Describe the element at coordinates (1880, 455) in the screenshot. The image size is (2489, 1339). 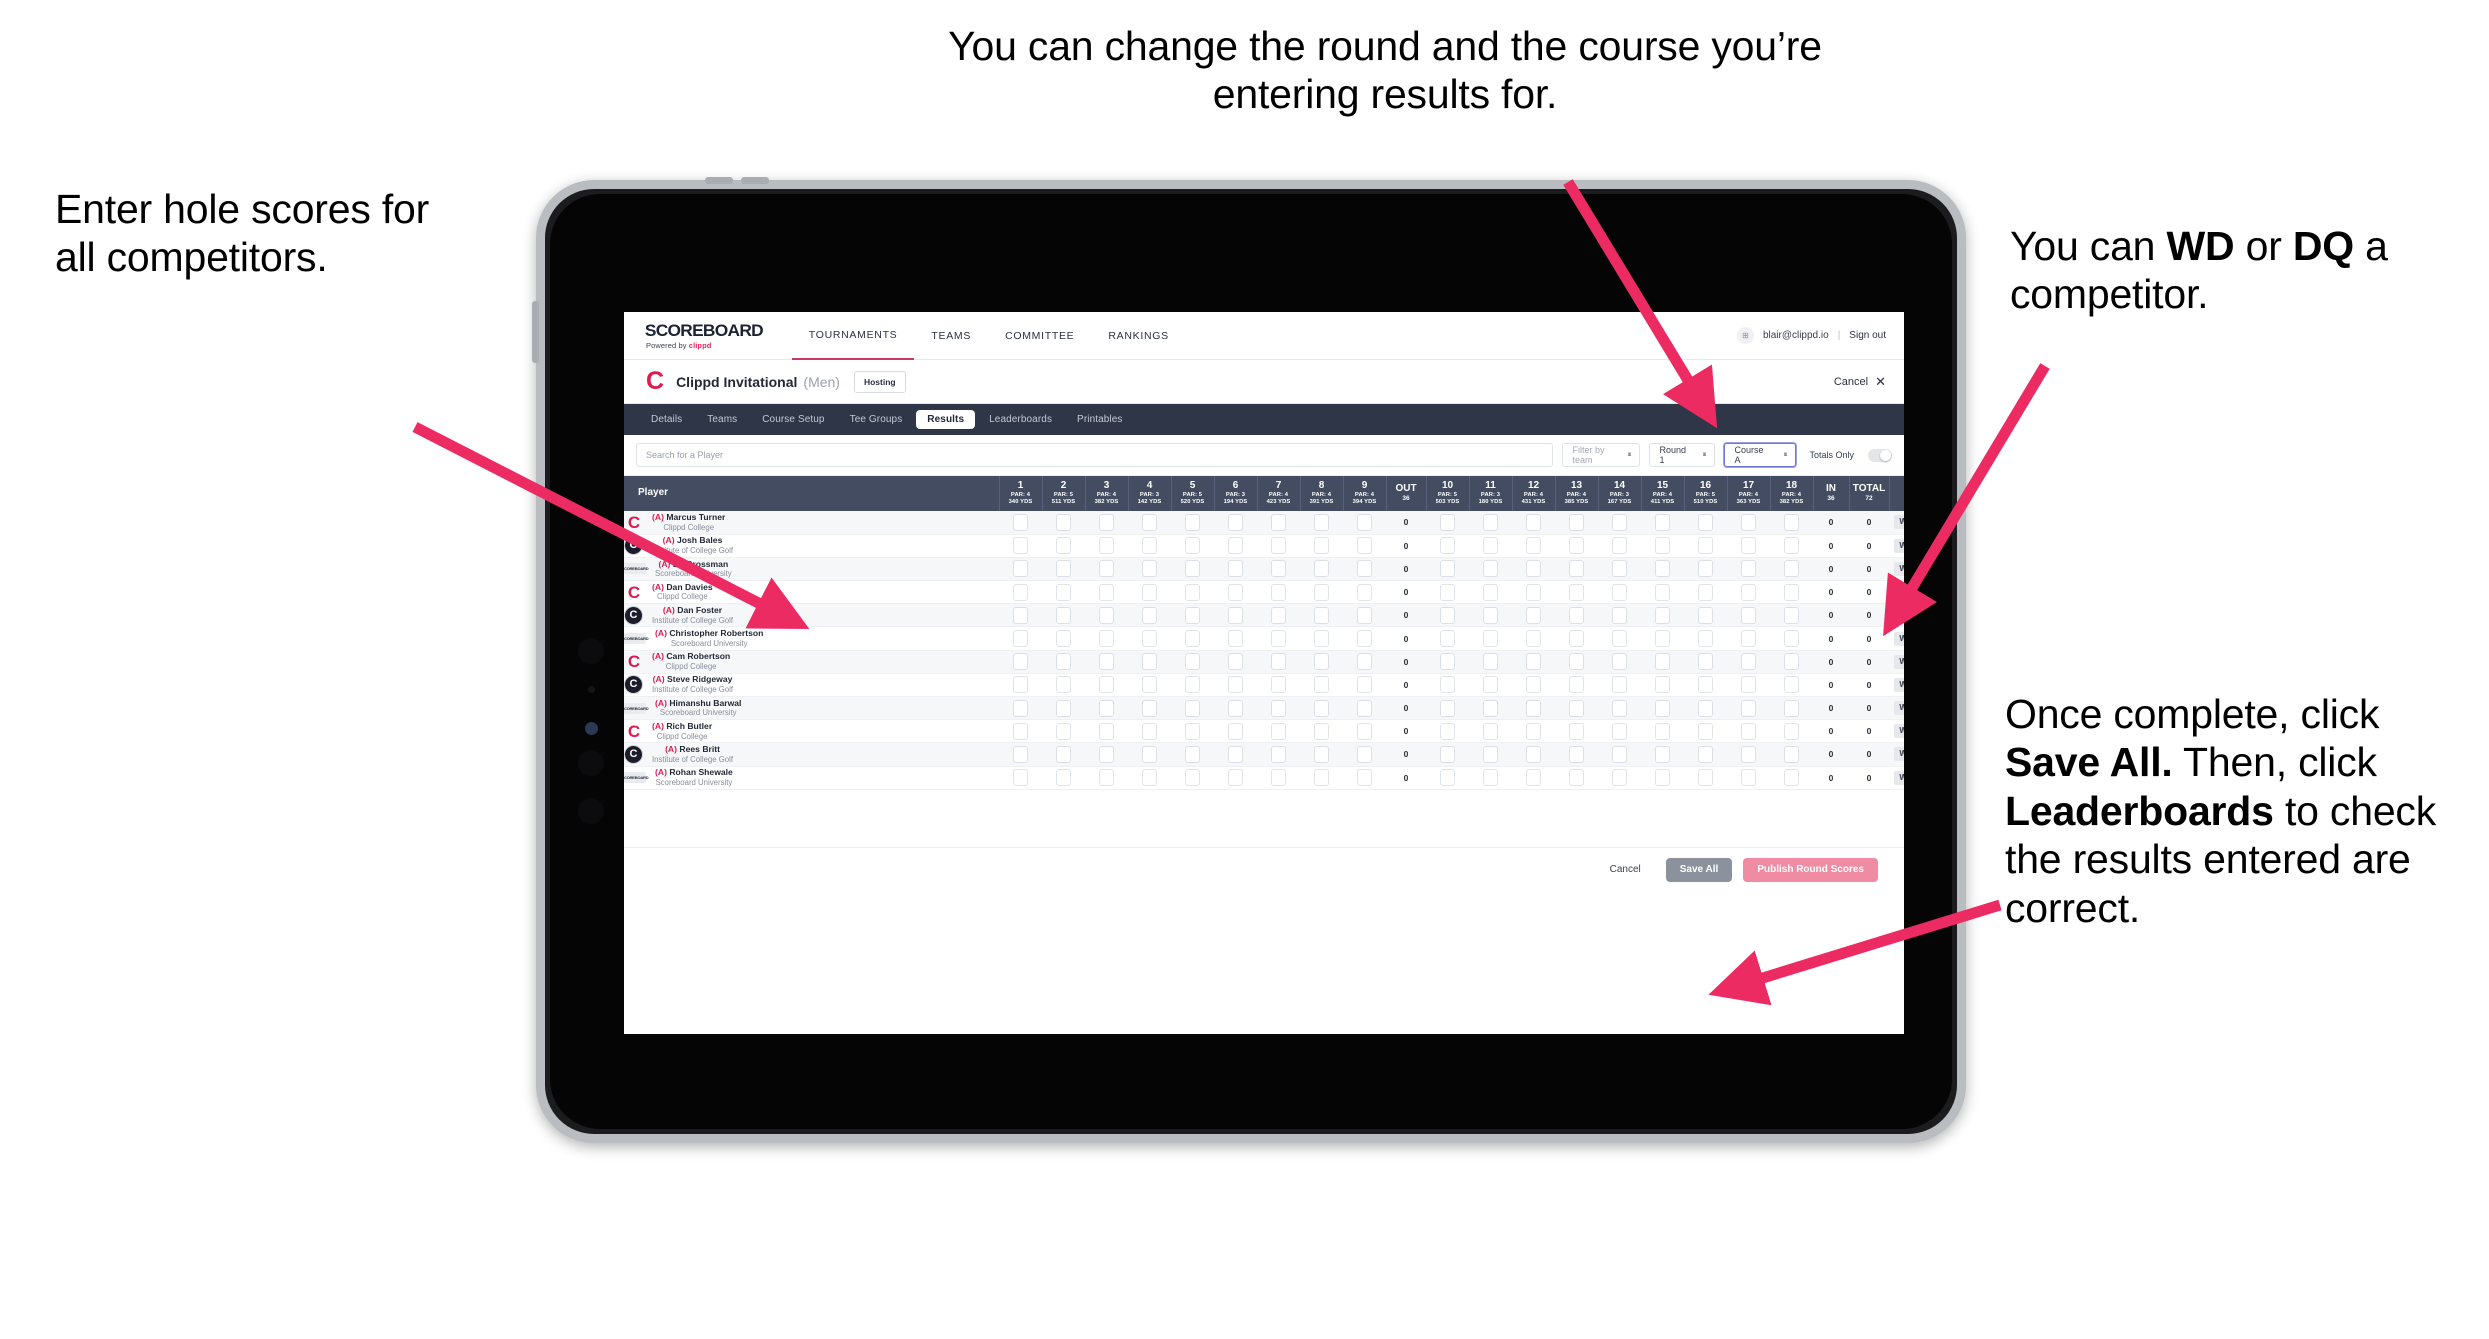
I see `totals-only-toggle` at that location.